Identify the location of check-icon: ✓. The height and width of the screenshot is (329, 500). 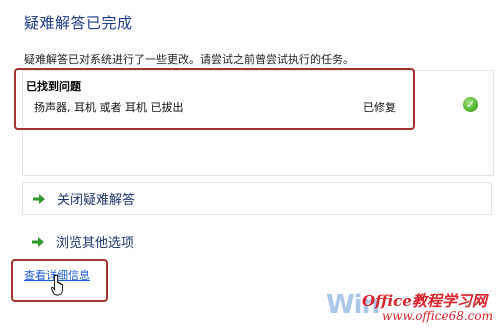
(470, 104).